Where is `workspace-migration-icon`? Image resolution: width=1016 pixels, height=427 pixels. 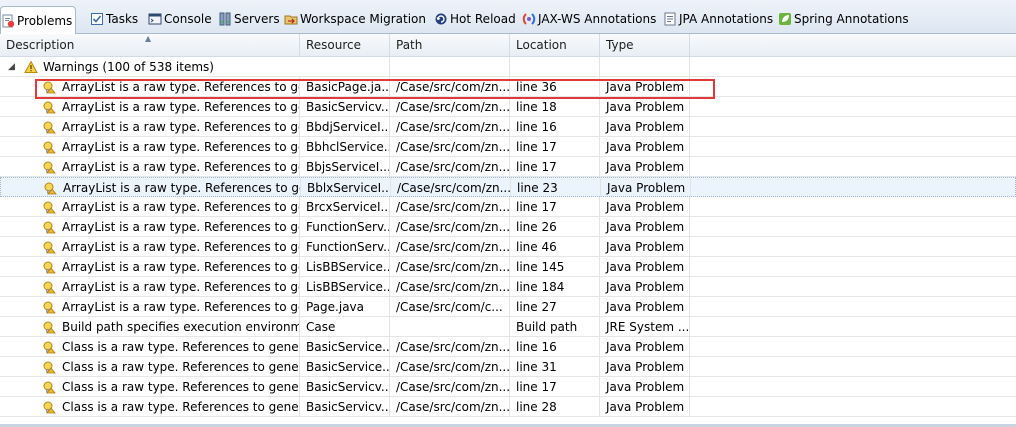
workspace-migration-icon is located at coordinates (291, 19).